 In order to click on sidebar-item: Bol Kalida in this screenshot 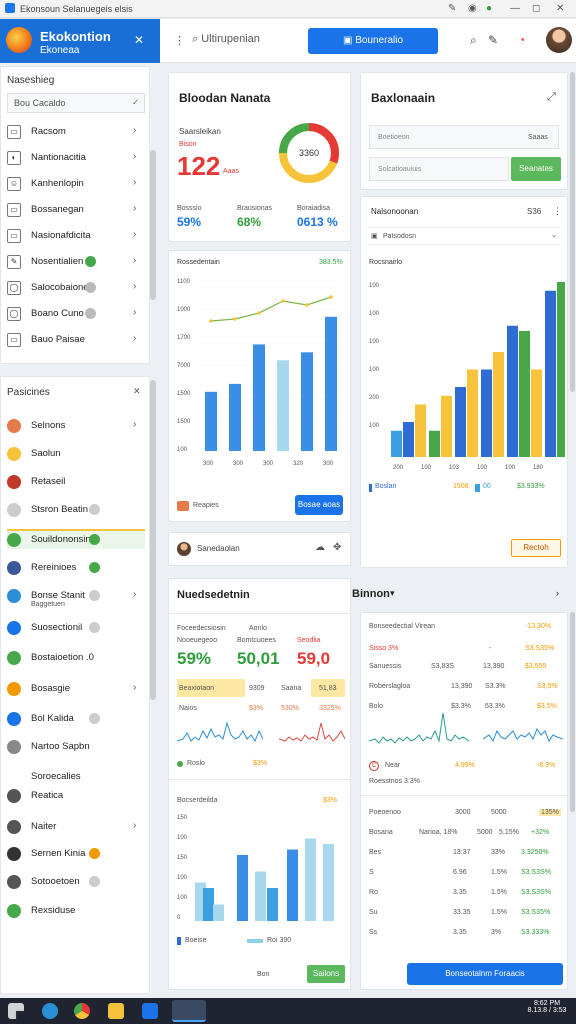, I will do `click(76, 720)`.